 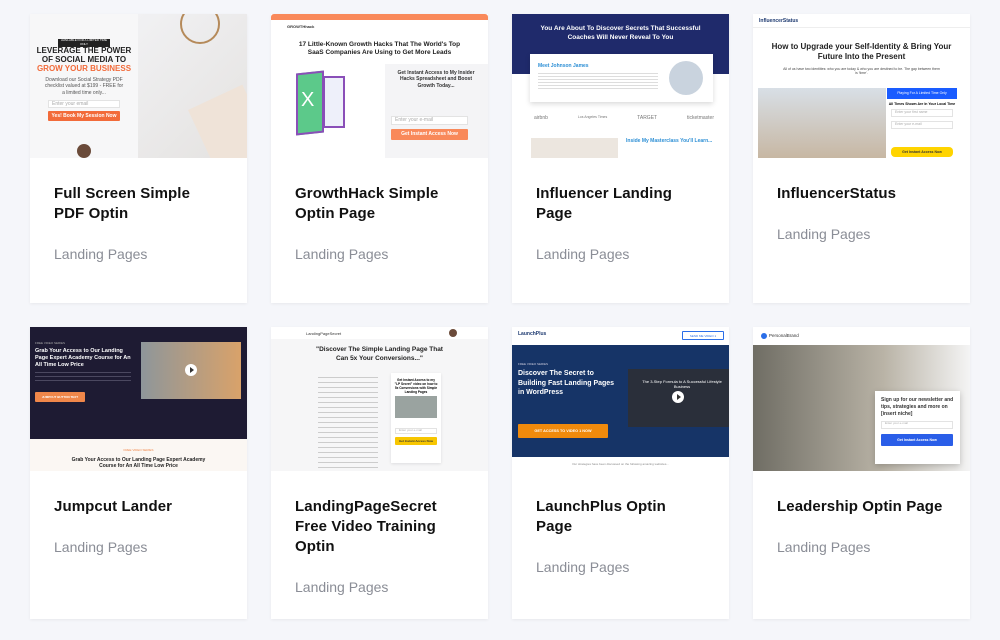 I want to click on email-input: Enter your email, so click(x=84, y=104).